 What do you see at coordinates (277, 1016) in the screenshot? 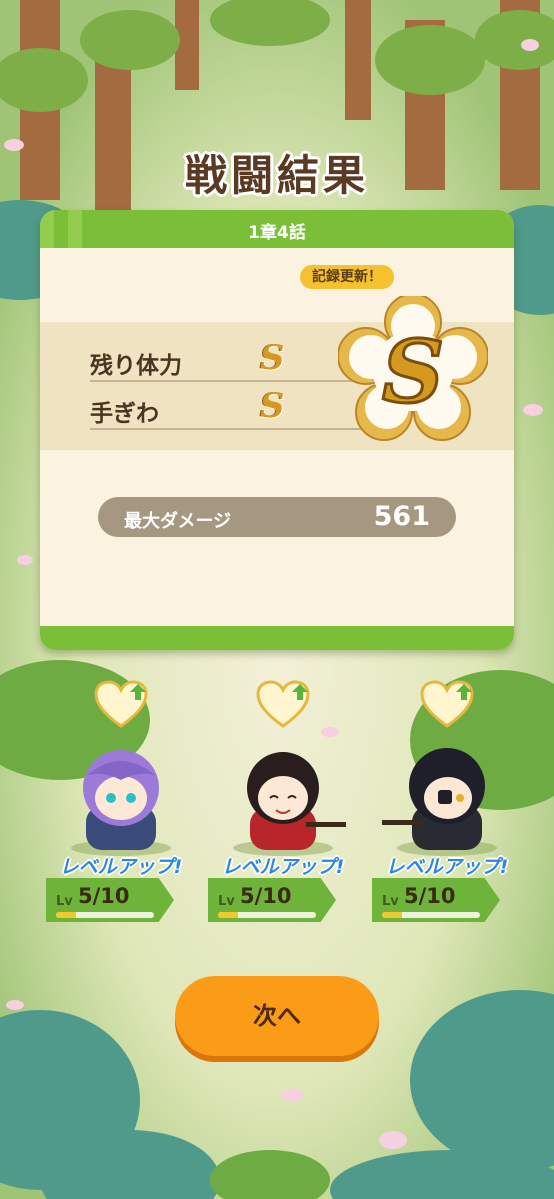
I see `next-button: 次へ` at bounding box center [277, 1016].